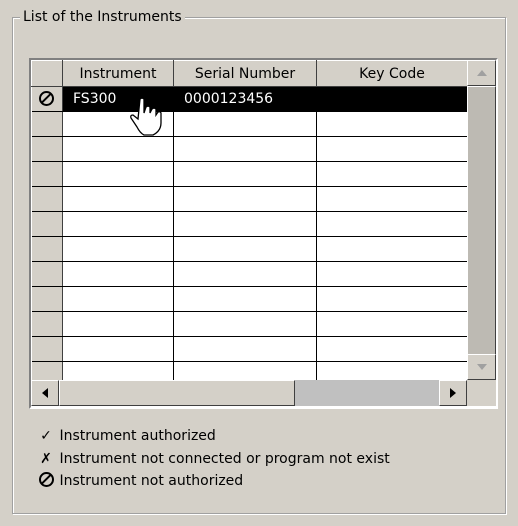  What do you see at coordinates (392, 73) in the screenshot?
I see `column-header-key-code: Key Code` at bounding box center [392, 73].